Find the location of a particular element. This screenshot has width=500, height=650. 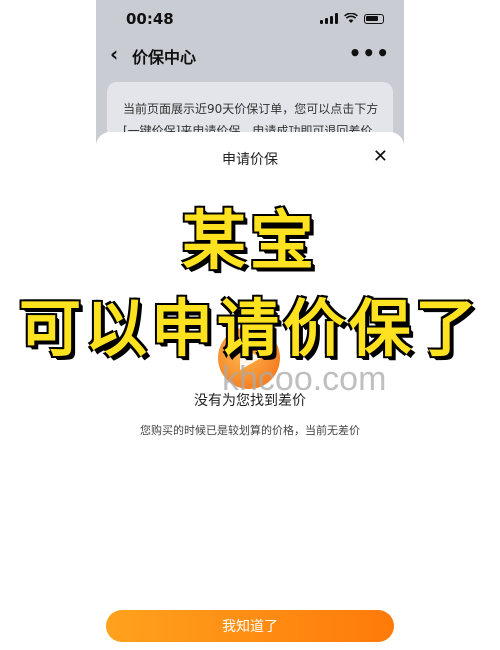

battery-icon is located at coordinates (374, 19).